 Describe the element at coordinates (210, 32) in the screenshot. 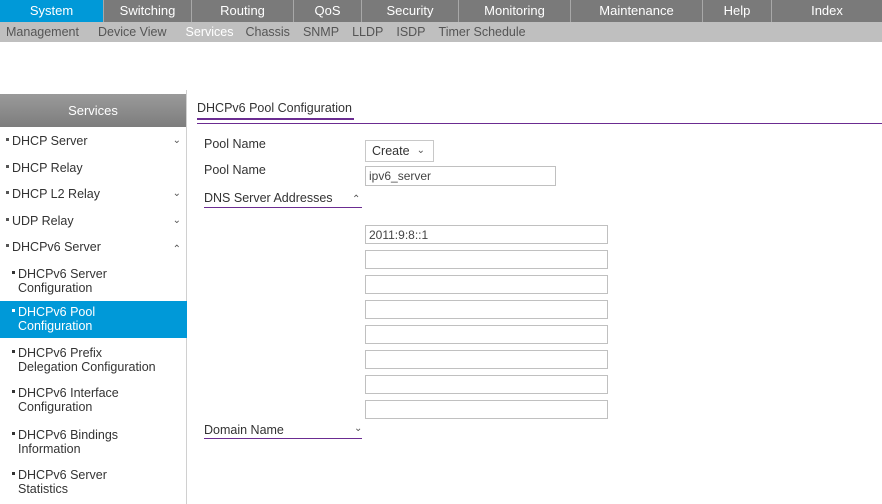

I see `submenu-services: Services` at that location.